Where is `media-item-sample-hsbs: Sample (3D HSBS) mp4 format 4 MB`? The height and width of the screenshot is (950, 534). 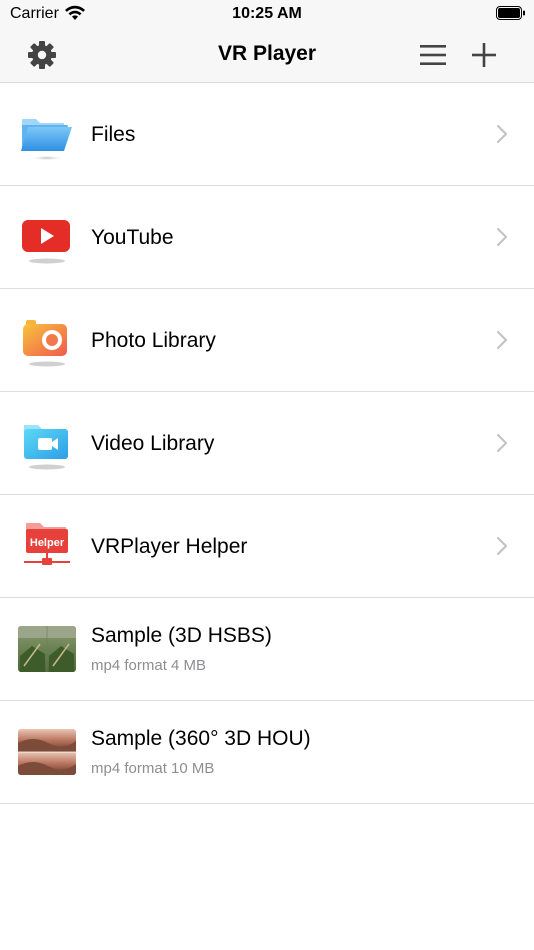
media-item-sample-hsbs: Sample (3D HSBS) mp4 format 4 MB is located at coordinates (267, 649).